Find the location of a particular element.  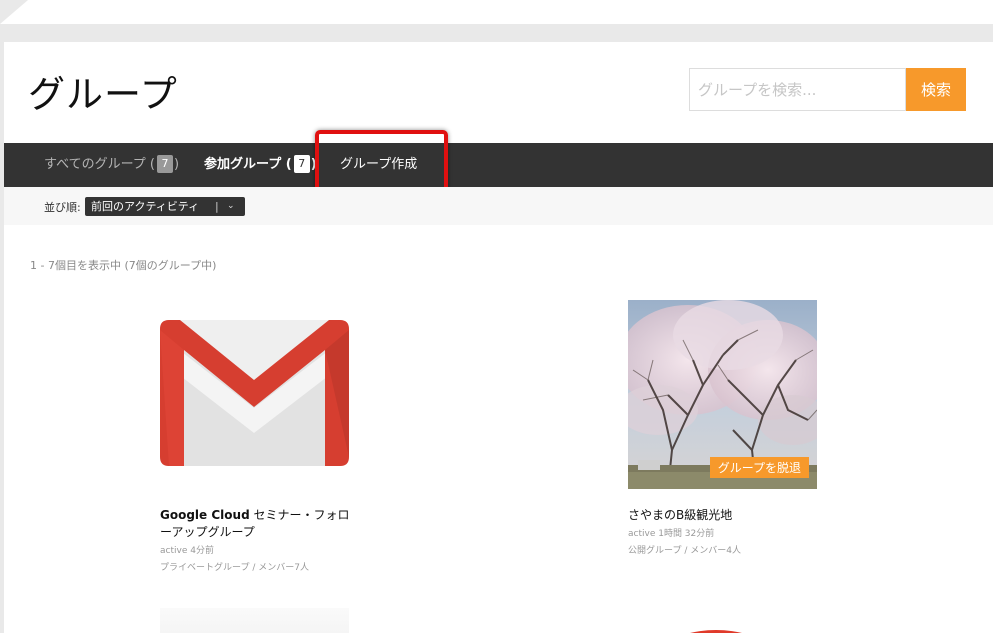

group-type: 公開グループ / メンバー4人 is located at coordinates (684, 551).